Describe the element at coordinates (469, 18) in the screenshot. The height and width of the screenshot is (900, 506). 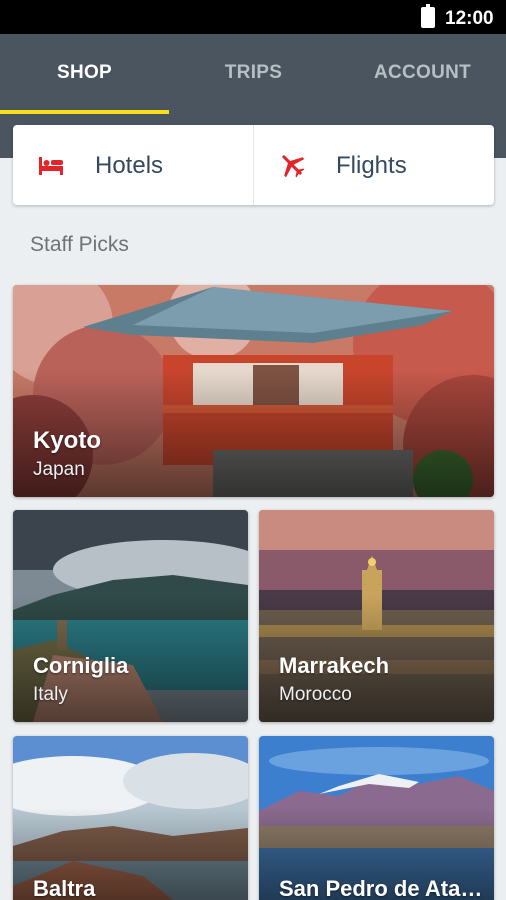
I see `status-time: 12:00` at that location.